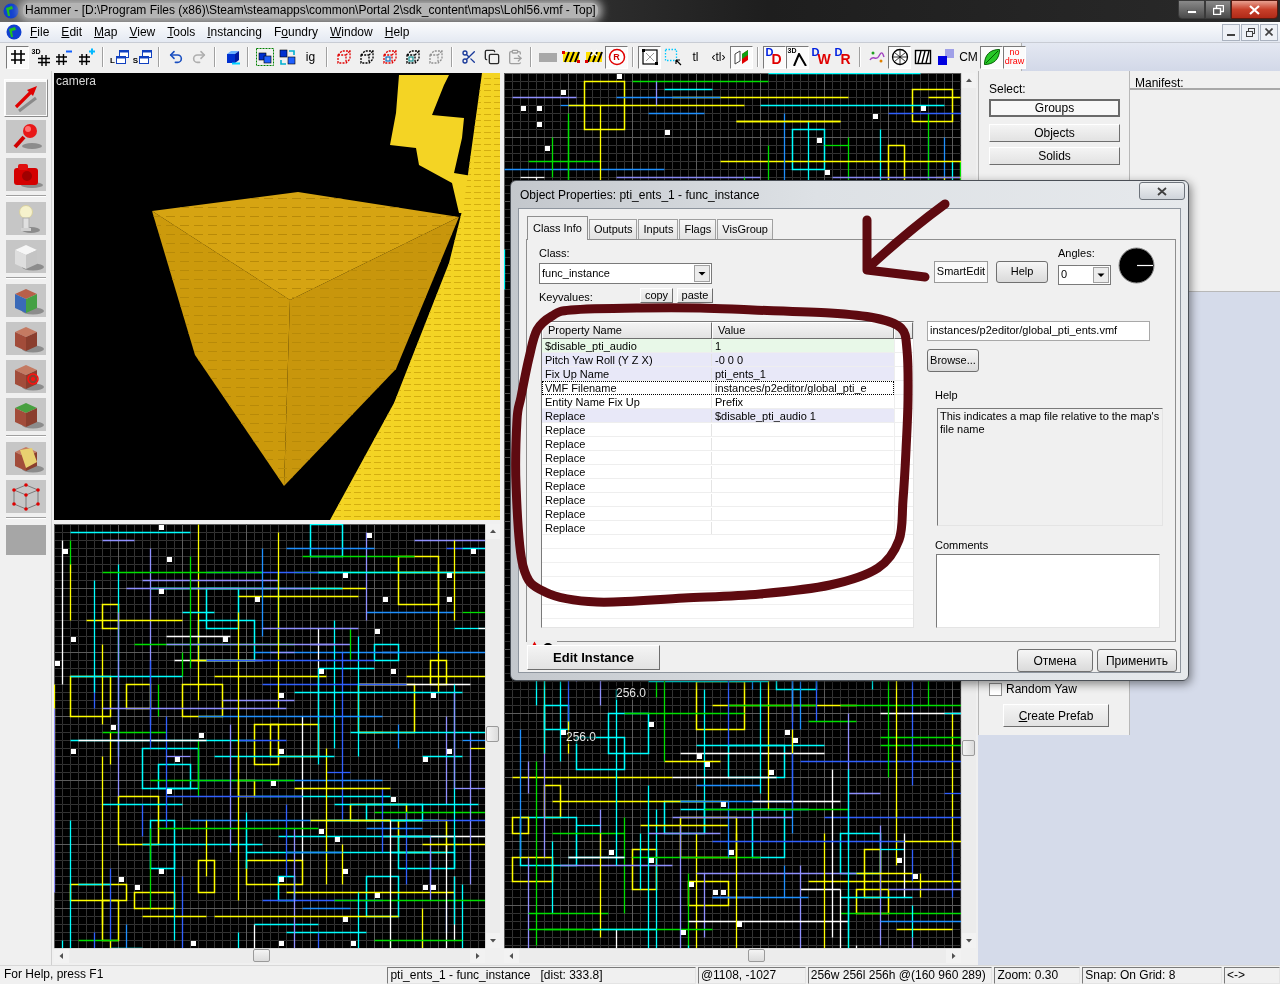  Describe the element at coordinates (1048, 590) in the screenshot. I see `comments-field` at that location.